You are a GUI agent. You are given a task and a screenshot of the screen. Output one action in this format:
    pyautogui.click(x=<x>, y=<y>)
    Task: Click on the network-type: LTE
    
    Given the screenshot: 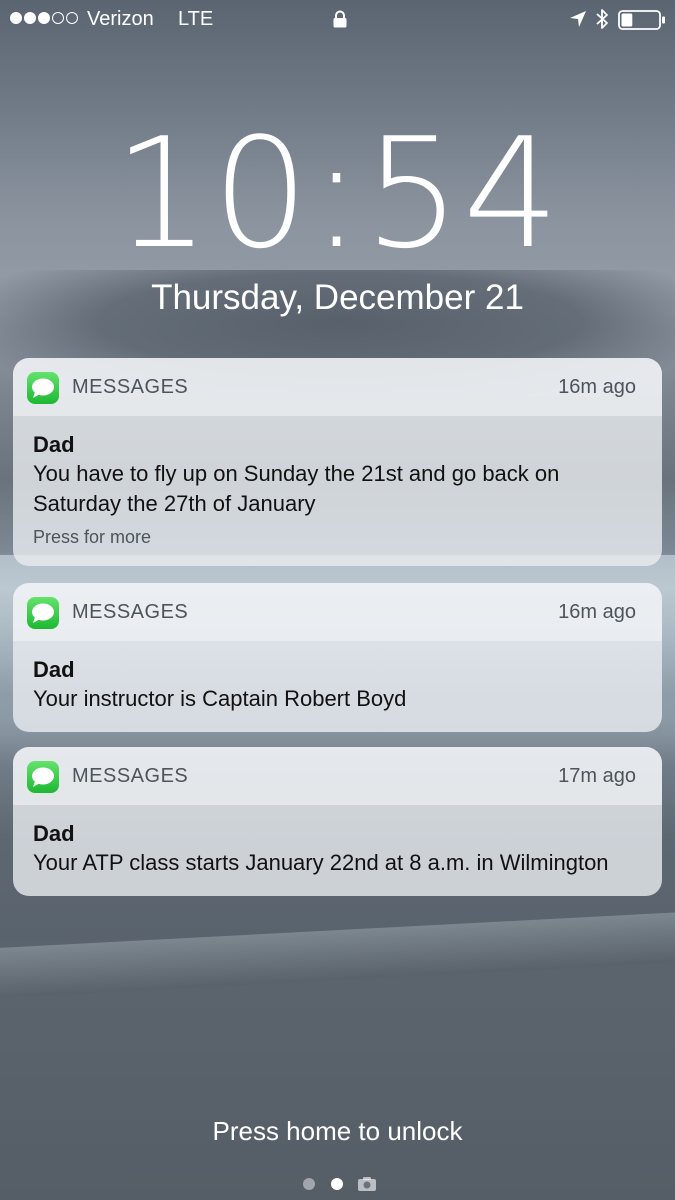 What is the action you would take?
    pyautogui.click(x=196, y=19)
    